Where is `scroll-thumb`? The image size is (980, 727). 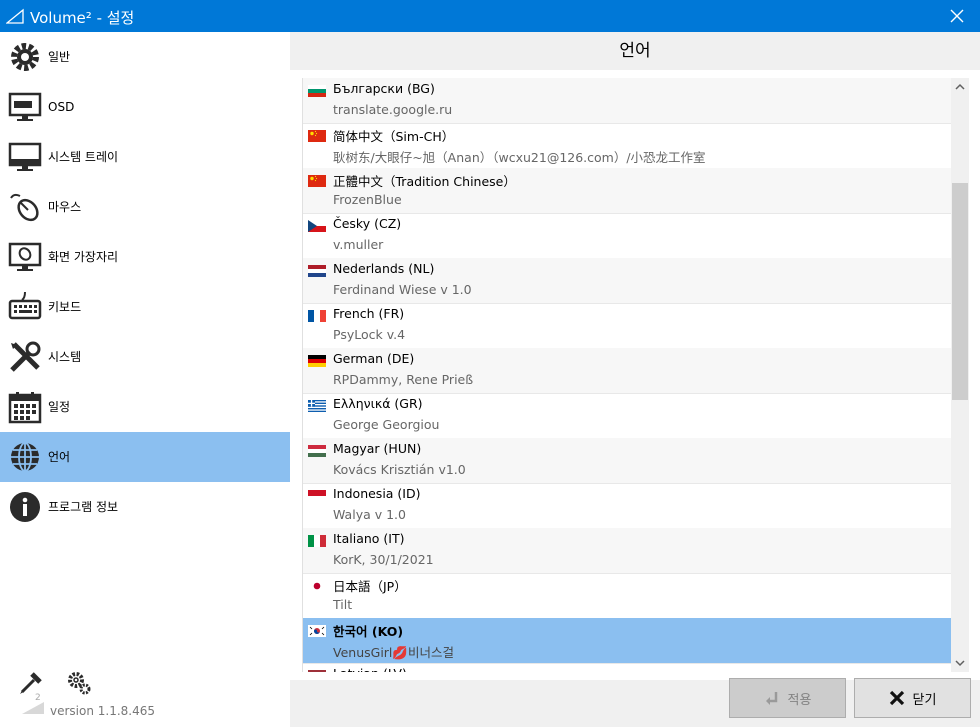
scroll-thumb is located at coordinates (960, 291).